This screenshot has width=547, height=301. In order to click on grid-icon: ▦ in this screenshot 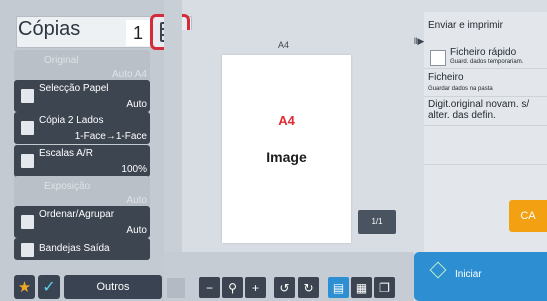, I will do `click(361, 287)`.